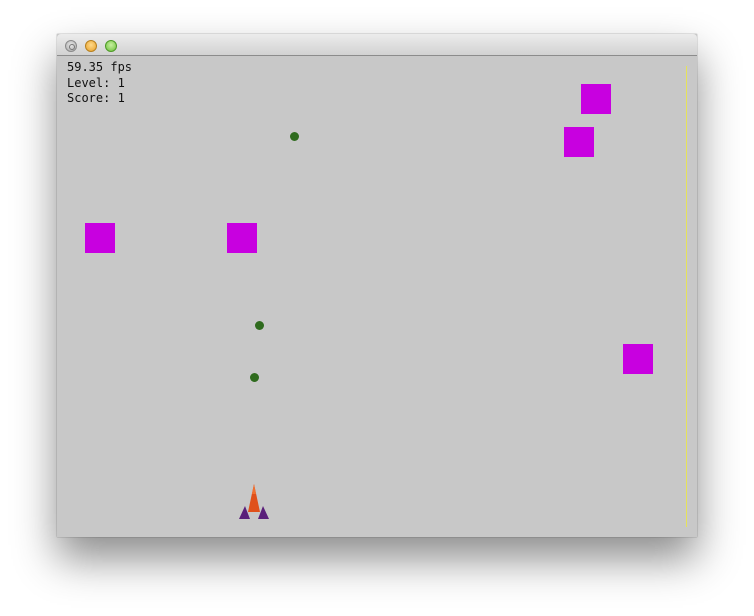 This screenshot has height=616, width=754. What do you see at coordinates (254, 489) in the screenshot?
I see `ship-nose-highlight` at bounding box center [254, 489].